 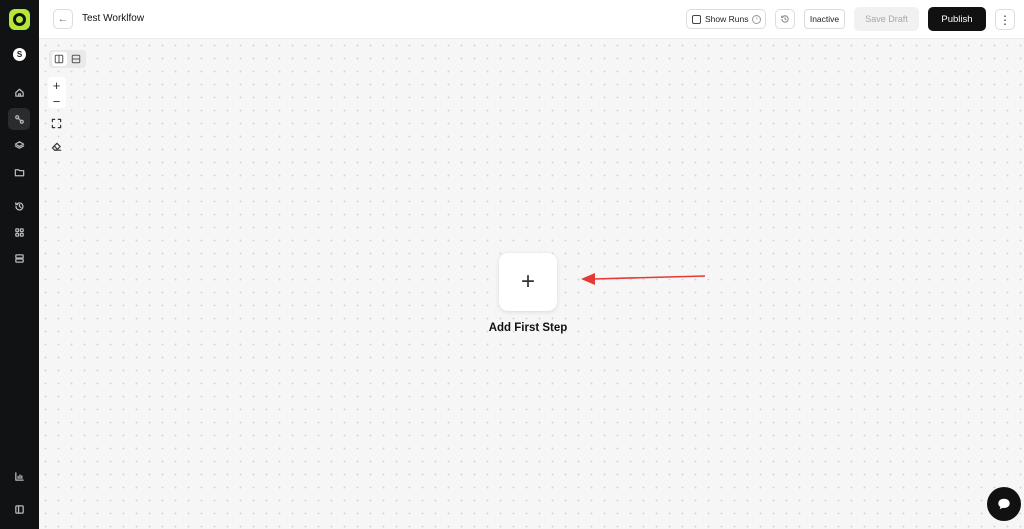 I want to click on workflow-title: Test Worklfow, so click(x=113, y=18).